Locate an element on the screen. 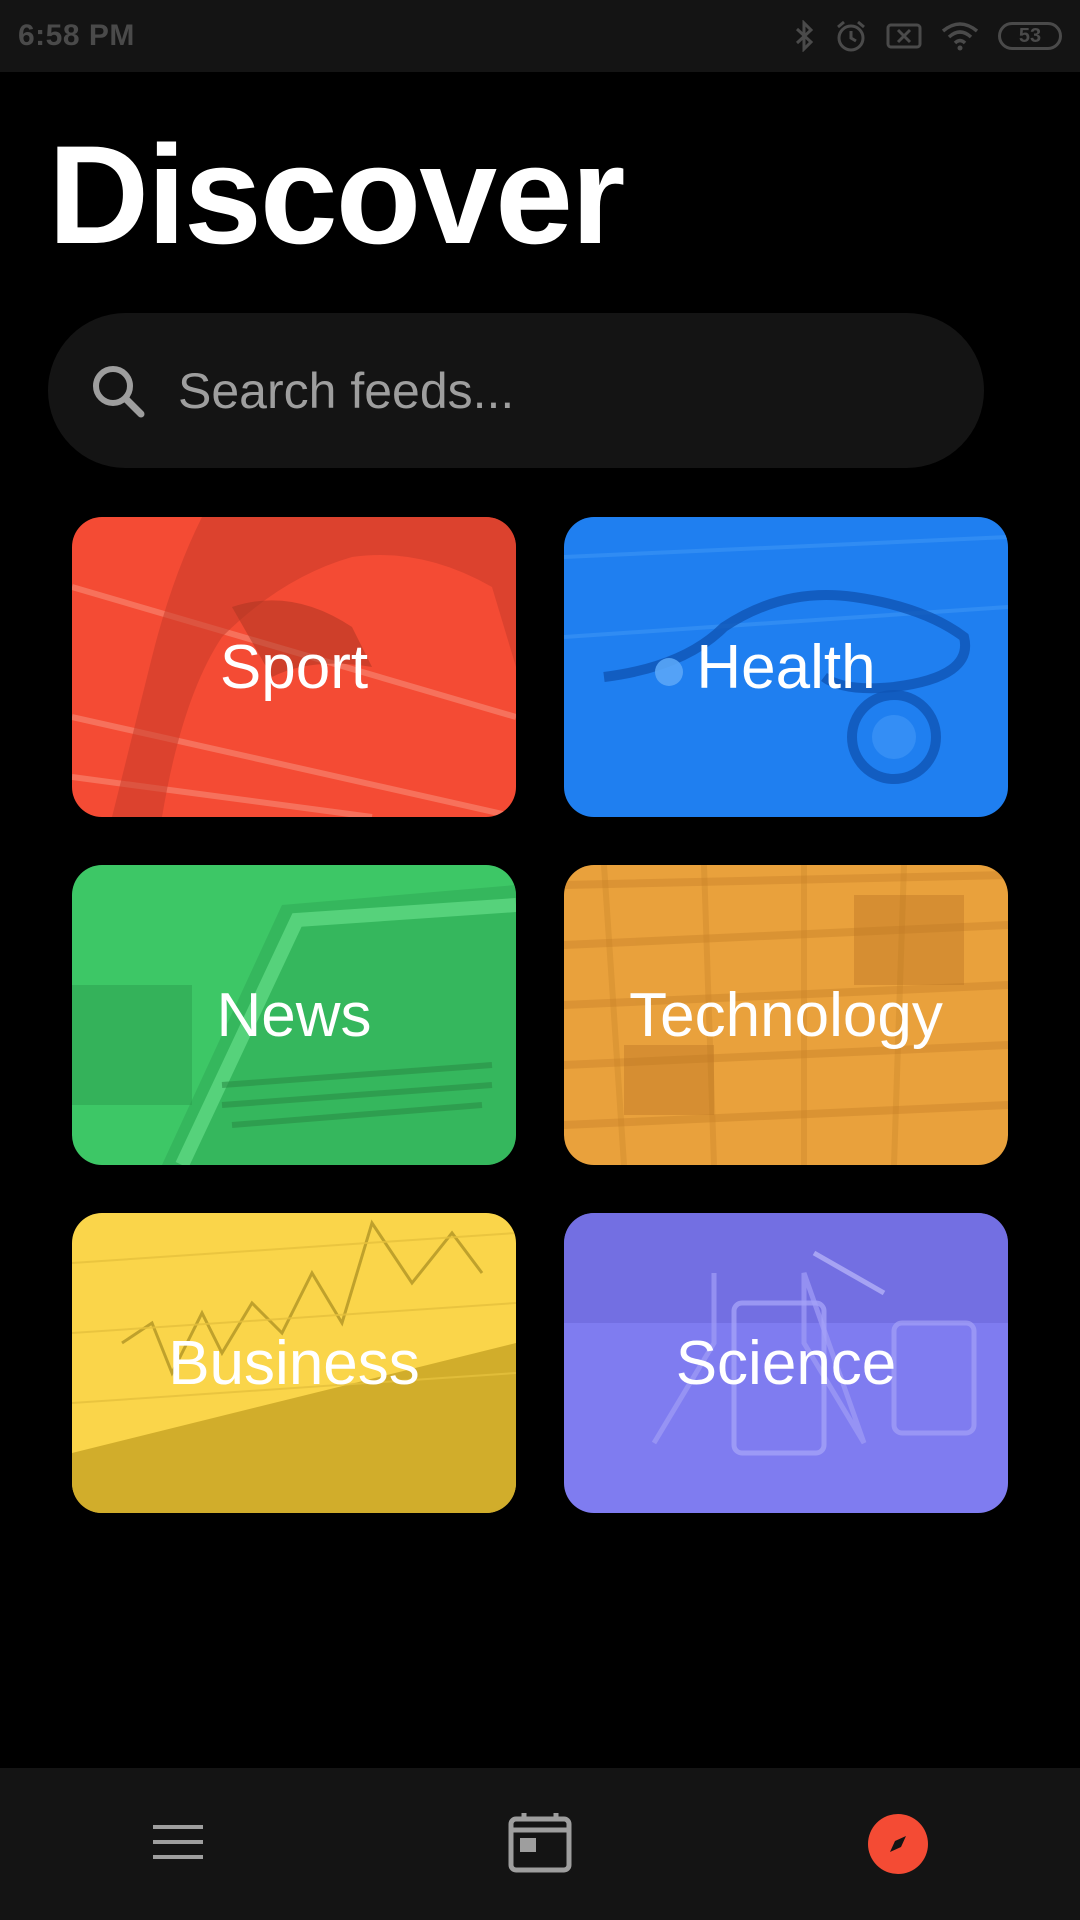 The height and width of the screenshot is (1920, 1080). category-label: Science is located at coordinates (786, 1363).